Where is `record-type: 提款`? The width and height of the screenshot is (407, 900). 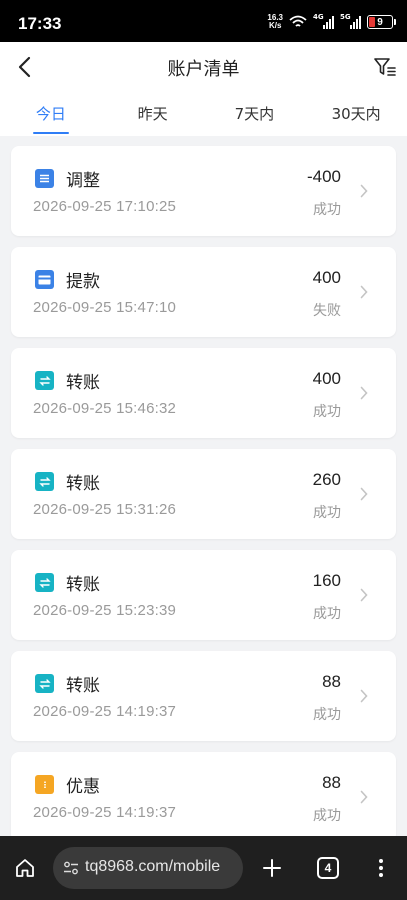
record-type: 提款 is located at coordinates (83, 282).